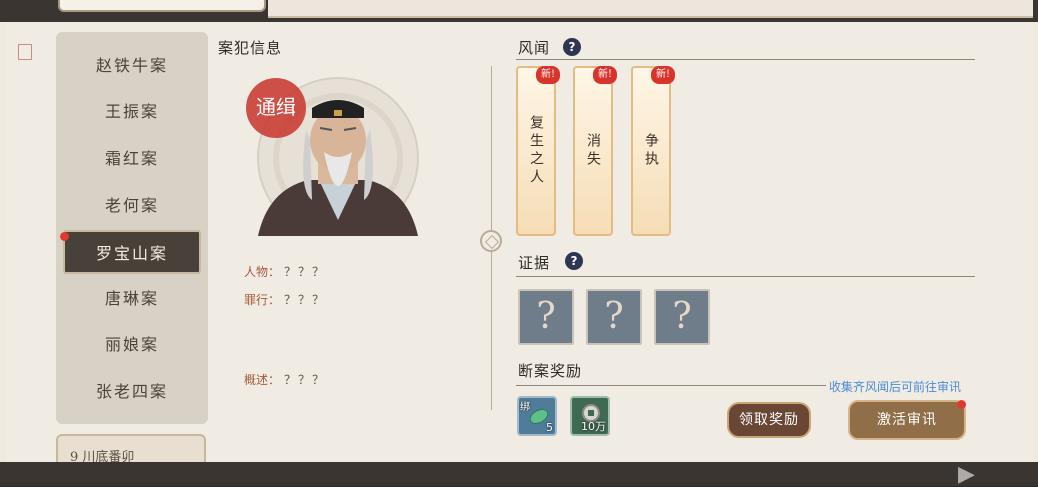 The height and width of the screenshot is (487, 1038). What do you see at coordinates (534, 48) in the screenshot?
I see `rumors-title: 风闻` at bounding box center [534, 48].